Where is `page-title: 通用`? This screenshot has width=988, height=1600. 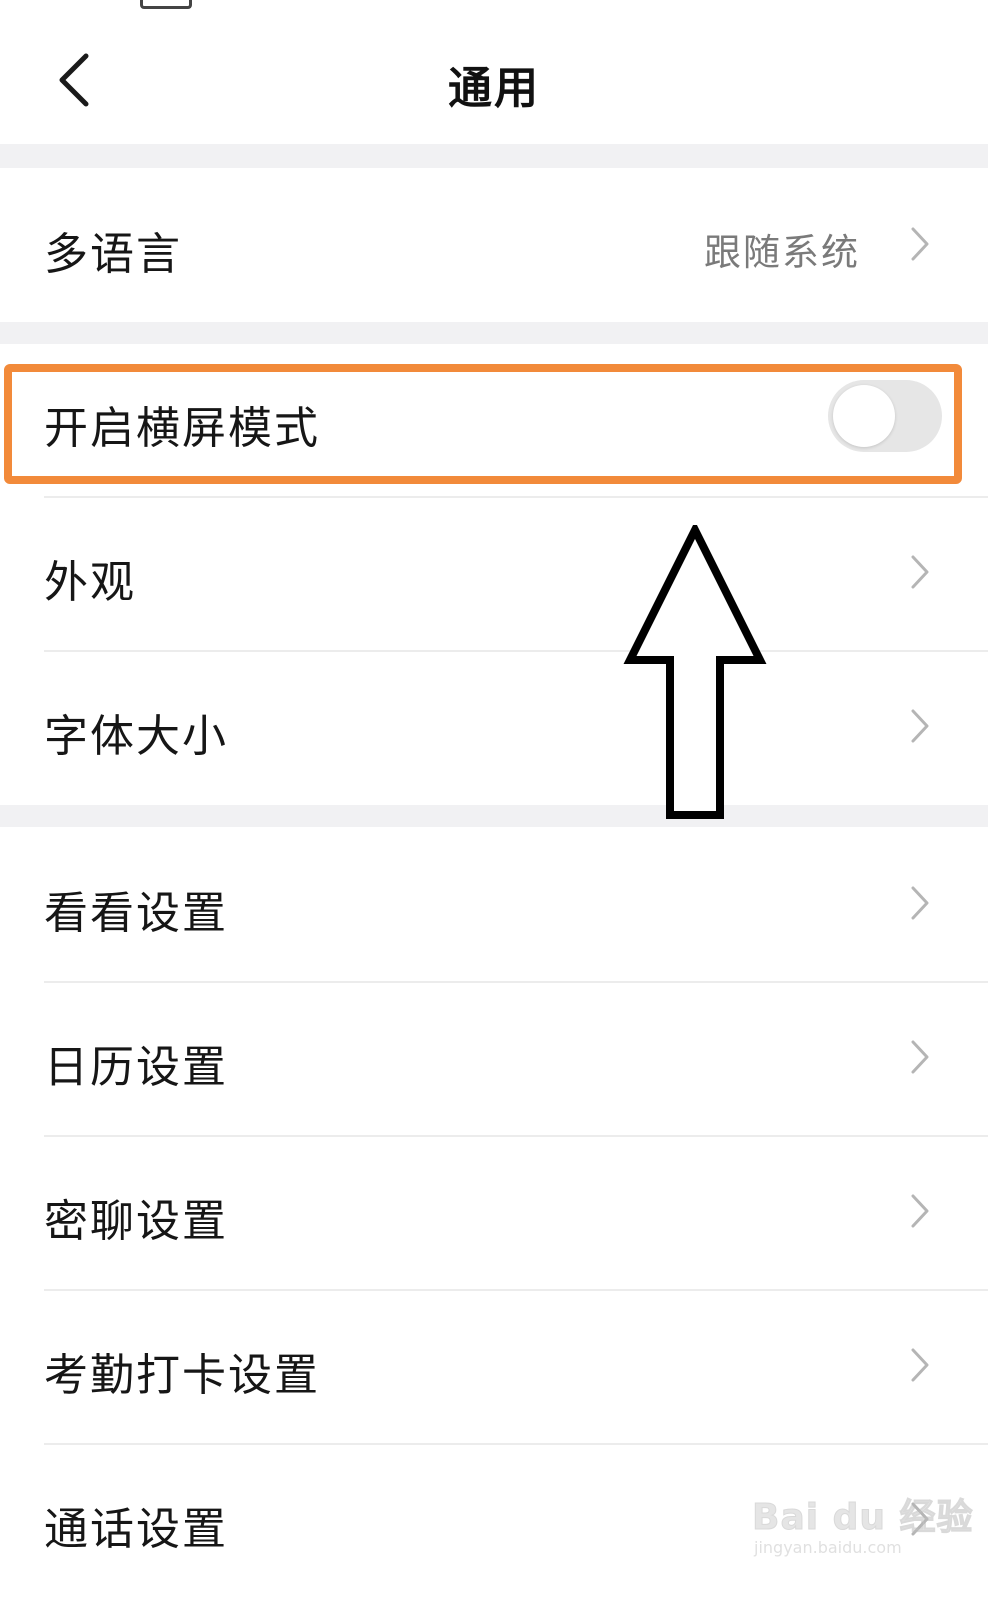
page-title: 通用 is located at coordinates (494, 88).